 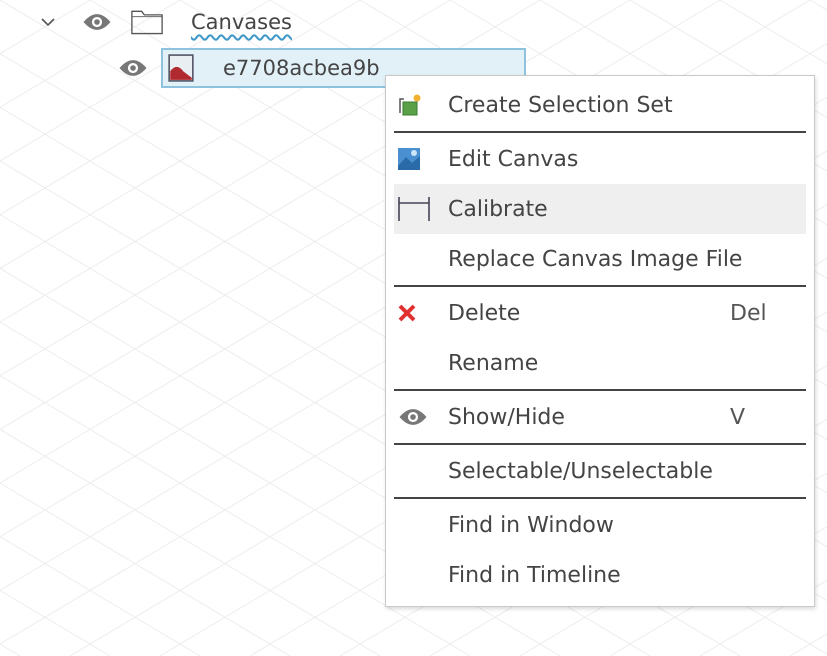 What do you see at coordinates (738, 417) in the screenshot?
I see `shortcut-label: V` at bounding box center [738, 417].